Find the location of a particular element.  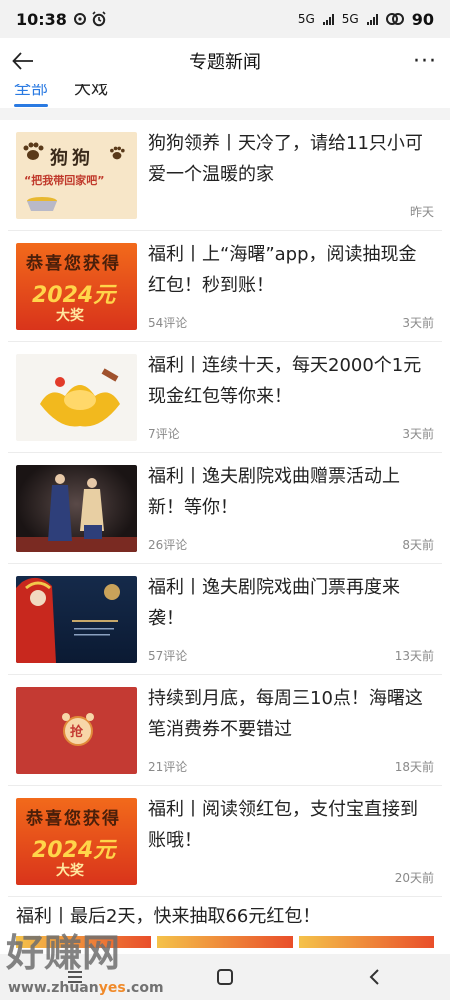

news-comment-count: 21评论 is located at coordinates (168, 767).